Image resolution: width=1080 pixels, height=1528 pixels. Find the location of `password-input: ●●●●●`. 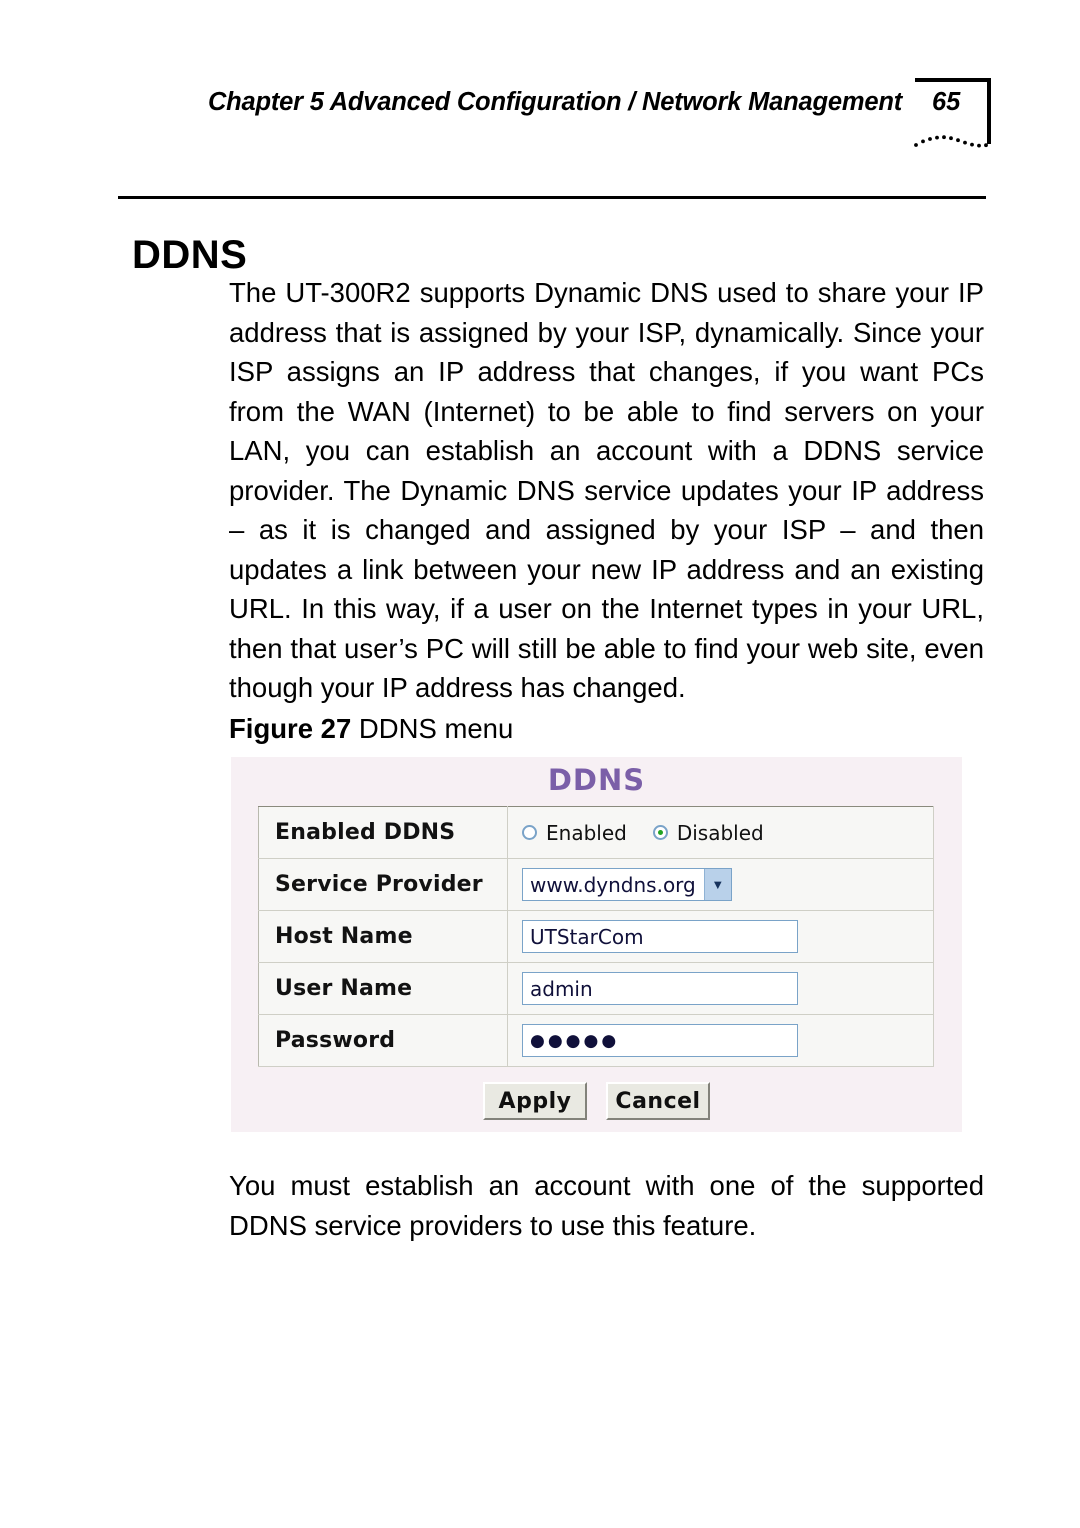

password-input: ●●●●● is located at coordinates (660, 1040).